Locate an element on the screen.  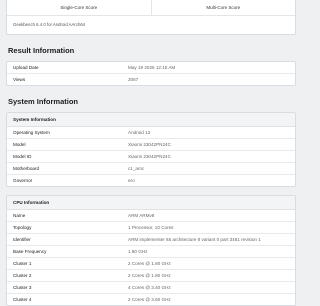
score-header: Single-Core Score Multi-Core Score is located at coordinates (151, 8).